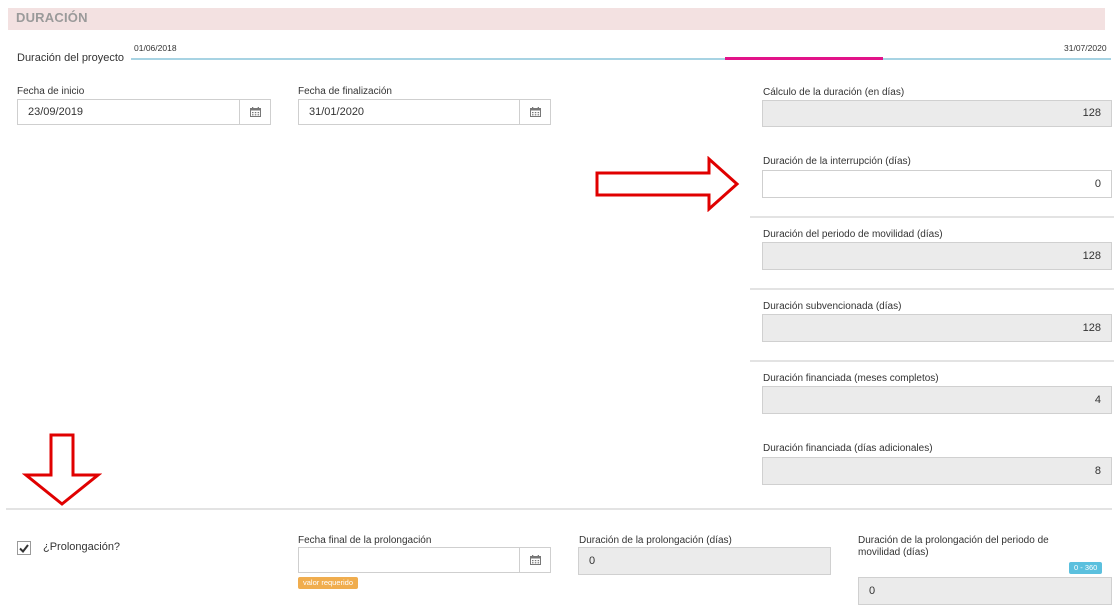  What do you see at coordinates (128, 112) in the screenshot?
I see `start-date-input: 23/09/2019` at bounding box center [128, 112].